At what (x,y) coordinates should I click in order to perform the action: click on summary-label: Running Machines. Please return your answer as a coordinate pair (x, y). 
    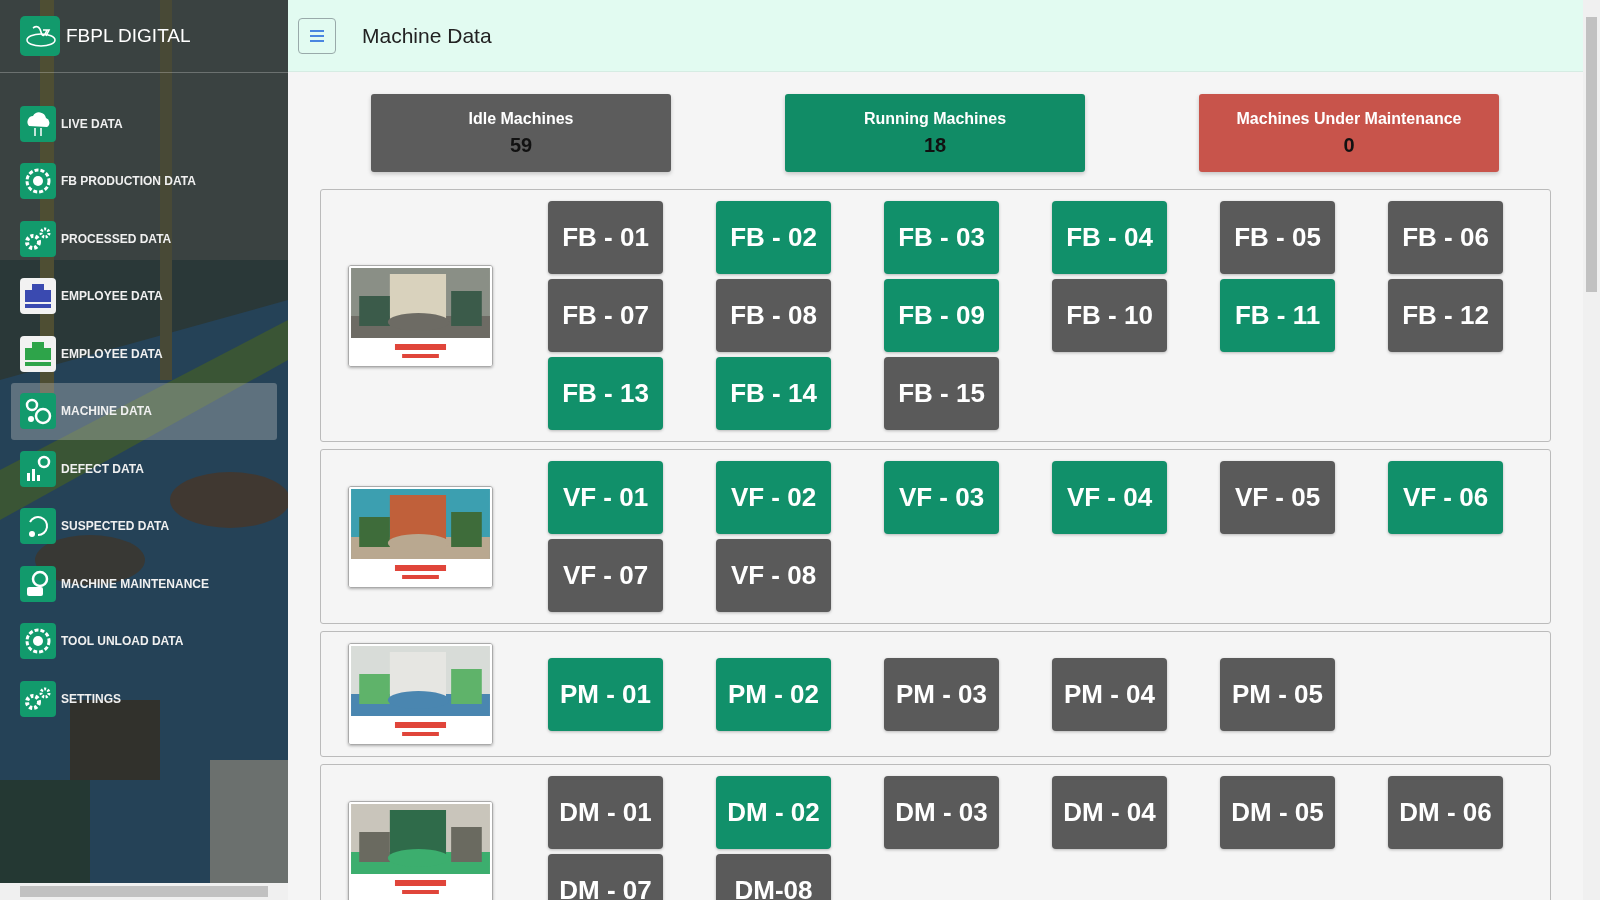
    Looking at the image, I should click on (935, 118).